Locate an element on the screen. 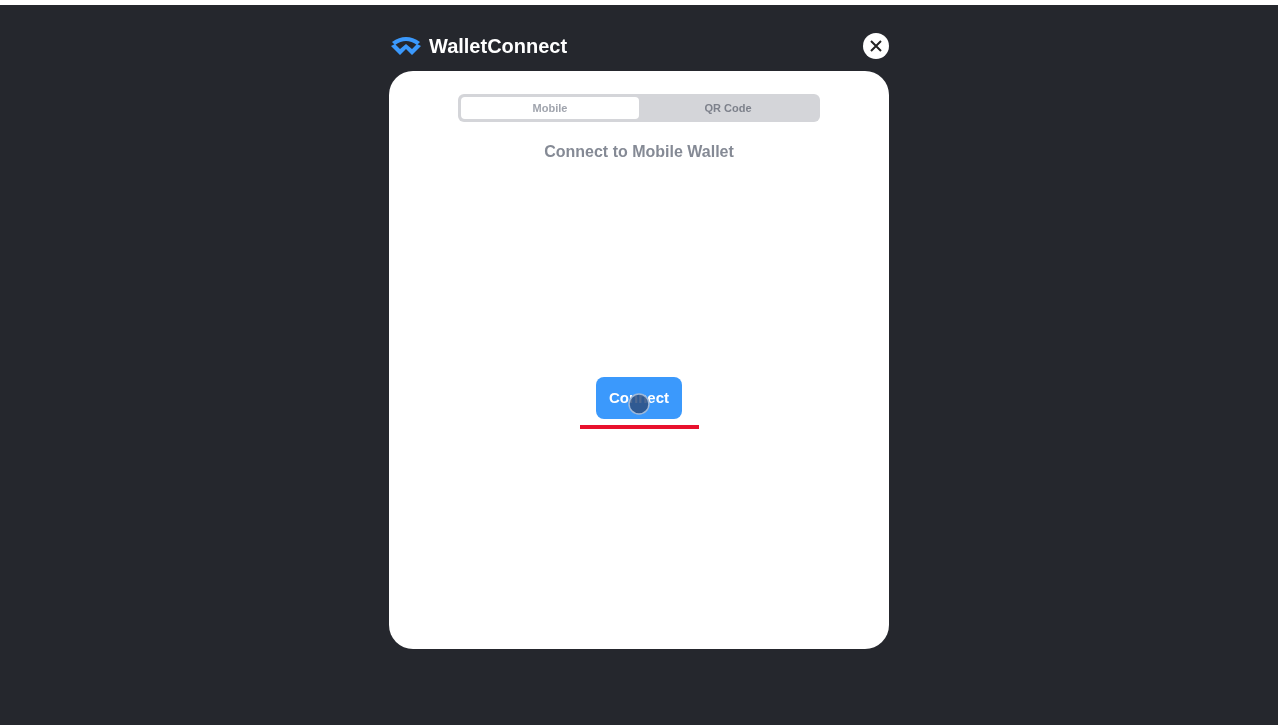  tab: Mobile is located at coordinates (550, 108).